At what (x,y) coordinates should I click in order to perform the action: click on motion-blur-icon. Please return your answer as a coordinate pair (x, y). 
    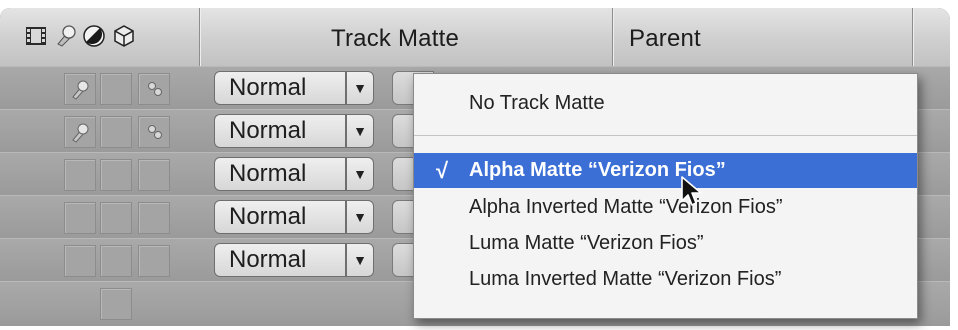
    Looking at the image, I should click on (94, 36).